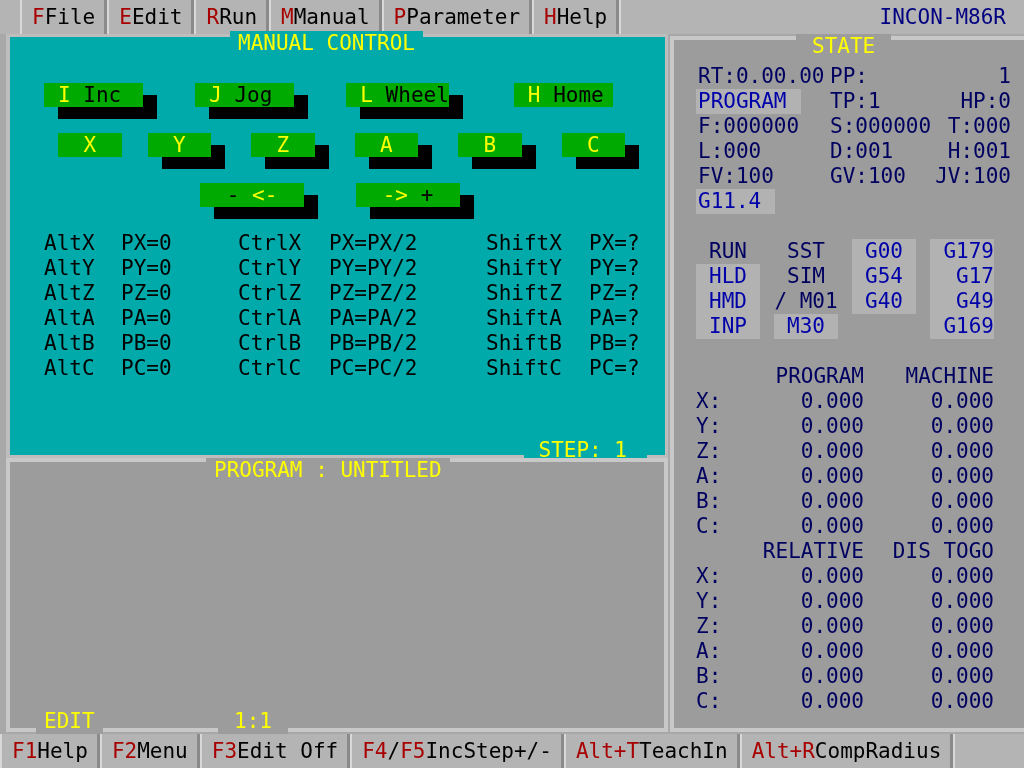  I want to click on menu-item: HHelp, so click(576, 17).